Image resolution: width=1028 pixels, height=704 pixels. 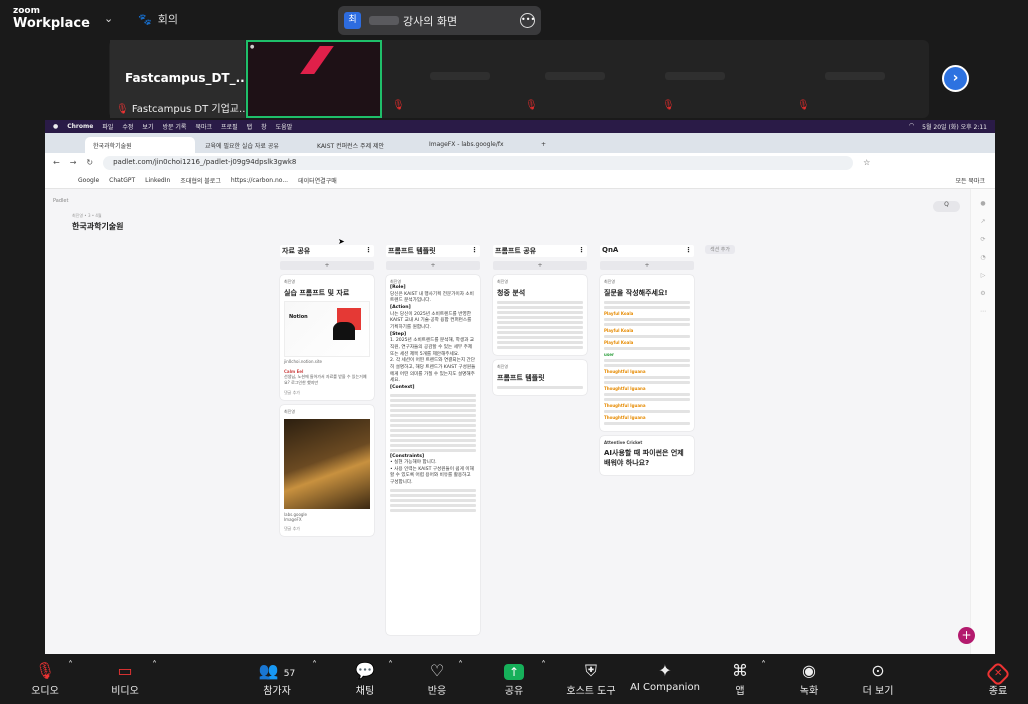 What do you see at coordinates (591, 678) in the screenshot?
I see `host-tools-button: ⛨ 호스트 도구` at bounding box center [591, 678].